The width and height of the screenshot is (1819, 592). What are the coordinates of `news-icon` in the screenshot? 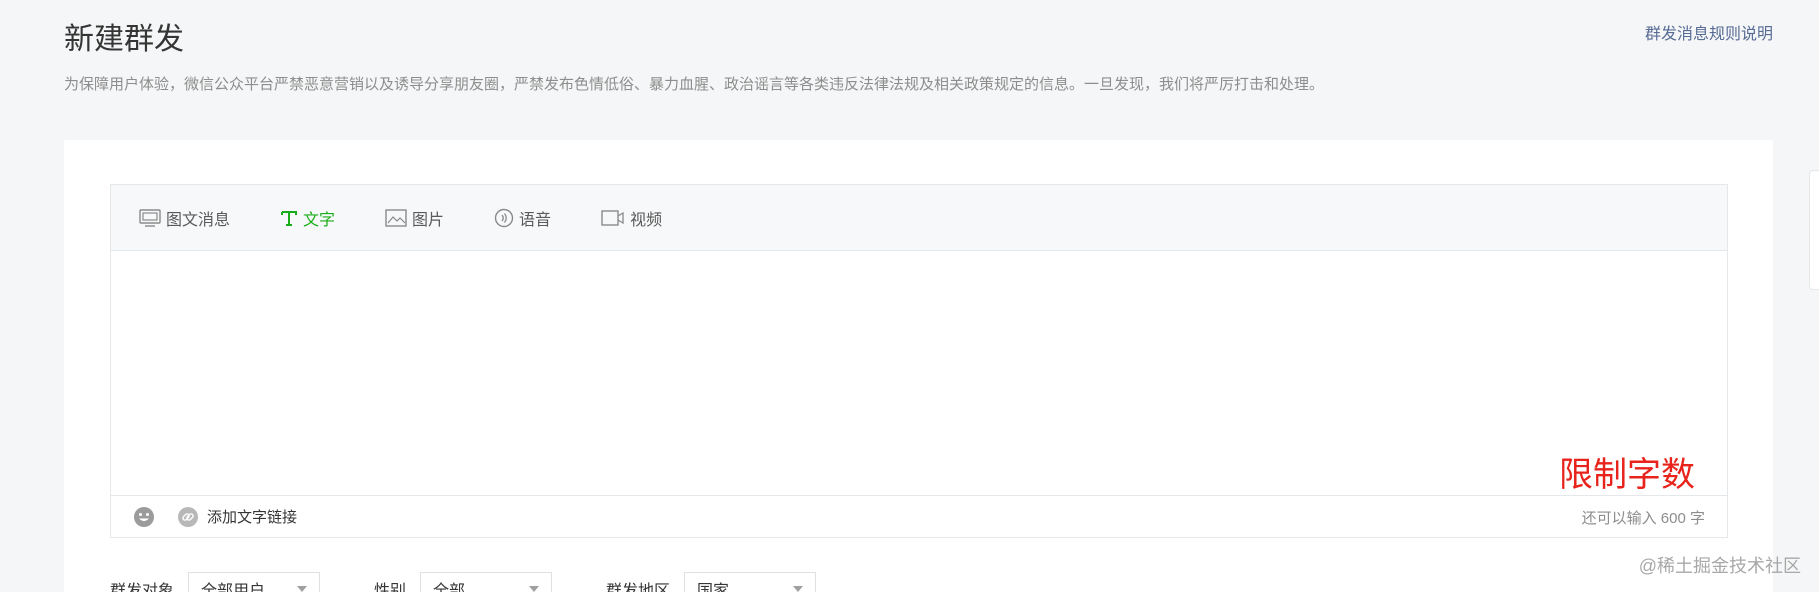 It's located at (150, 217).